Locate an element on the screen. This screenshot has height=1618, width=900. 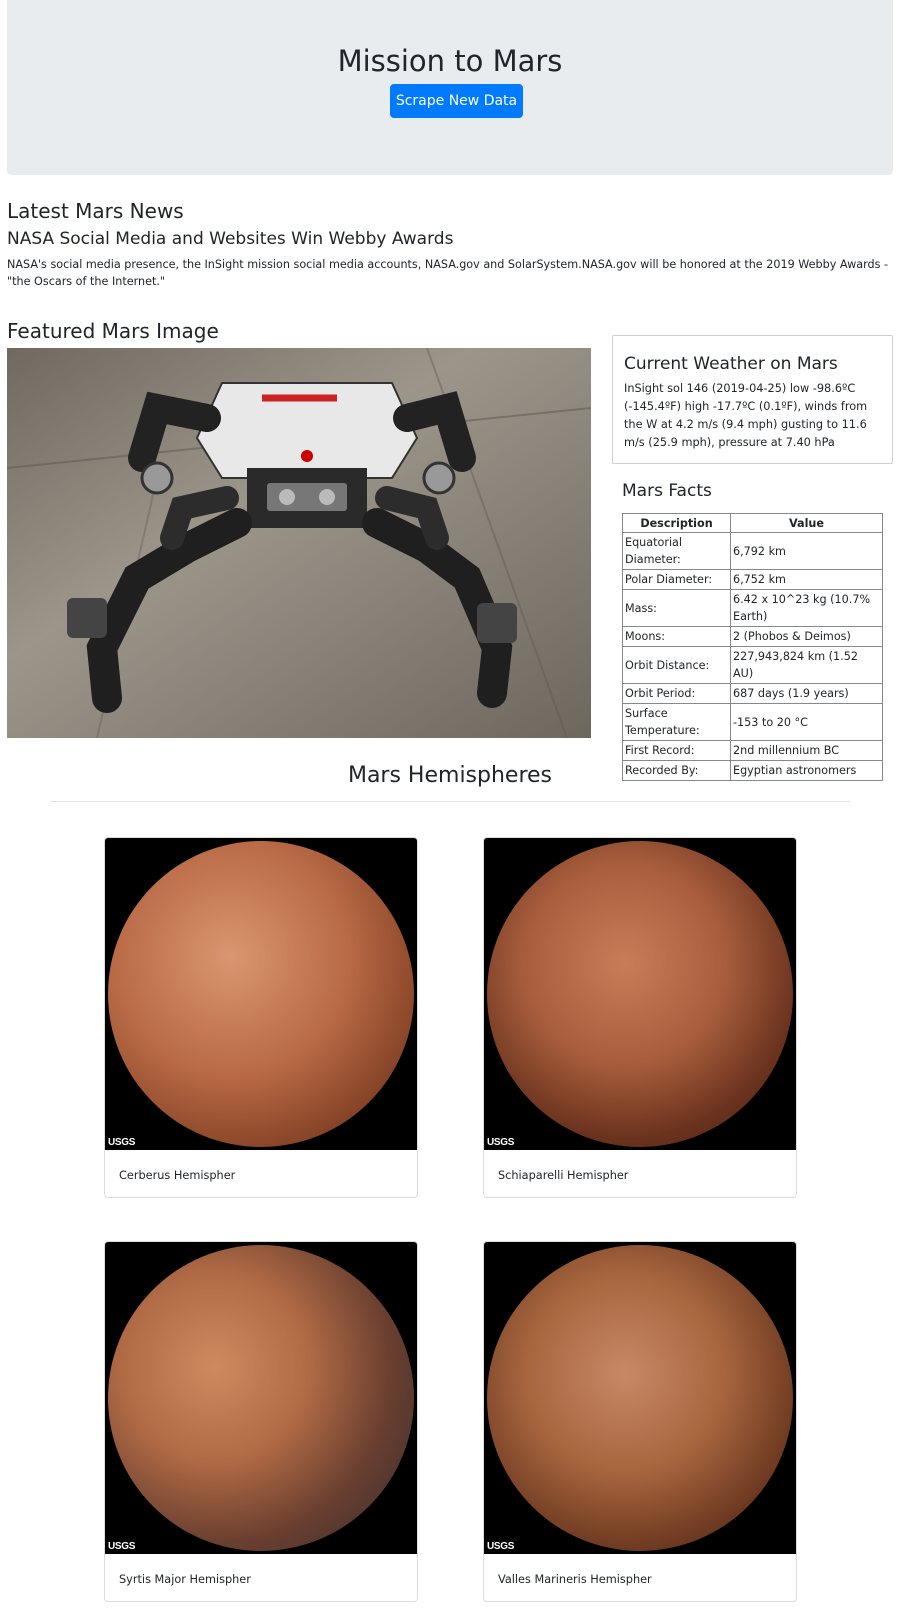
table-row: Moons: 2 (Phobos & Deimos) is located at coordinates (752, 636).